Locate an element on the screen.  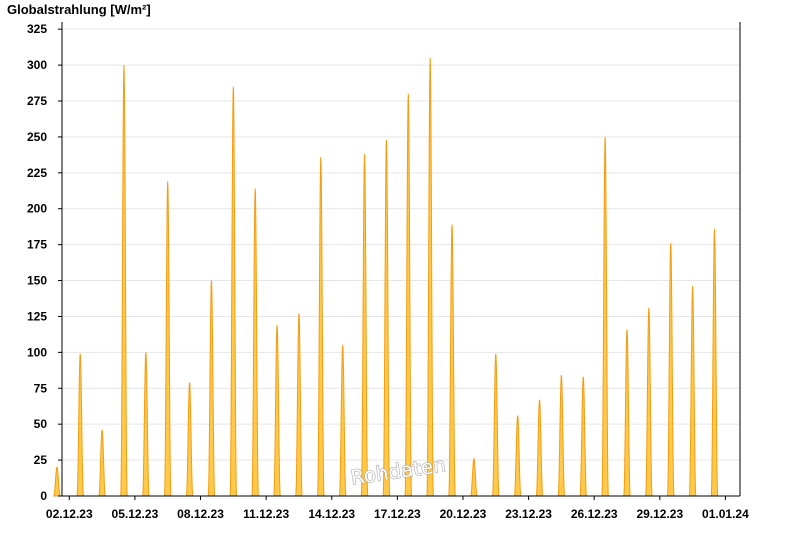
y-tick-label: 225 is located at coordinates (37, 173).